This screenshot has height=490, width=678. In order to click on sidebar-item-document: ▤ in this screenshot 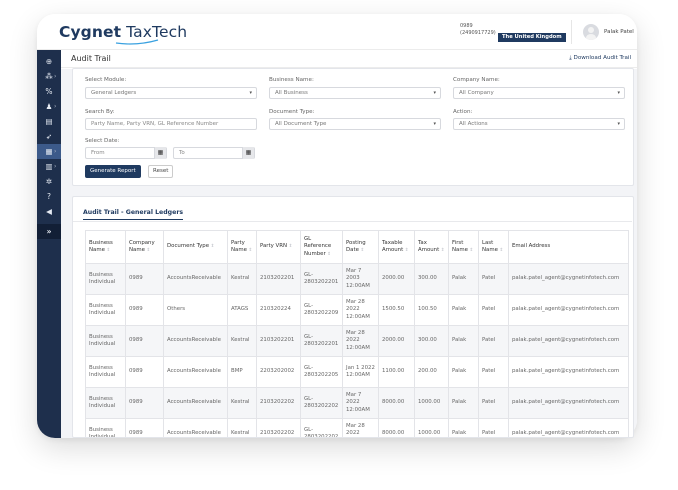, I will do `click(49, 121)`.